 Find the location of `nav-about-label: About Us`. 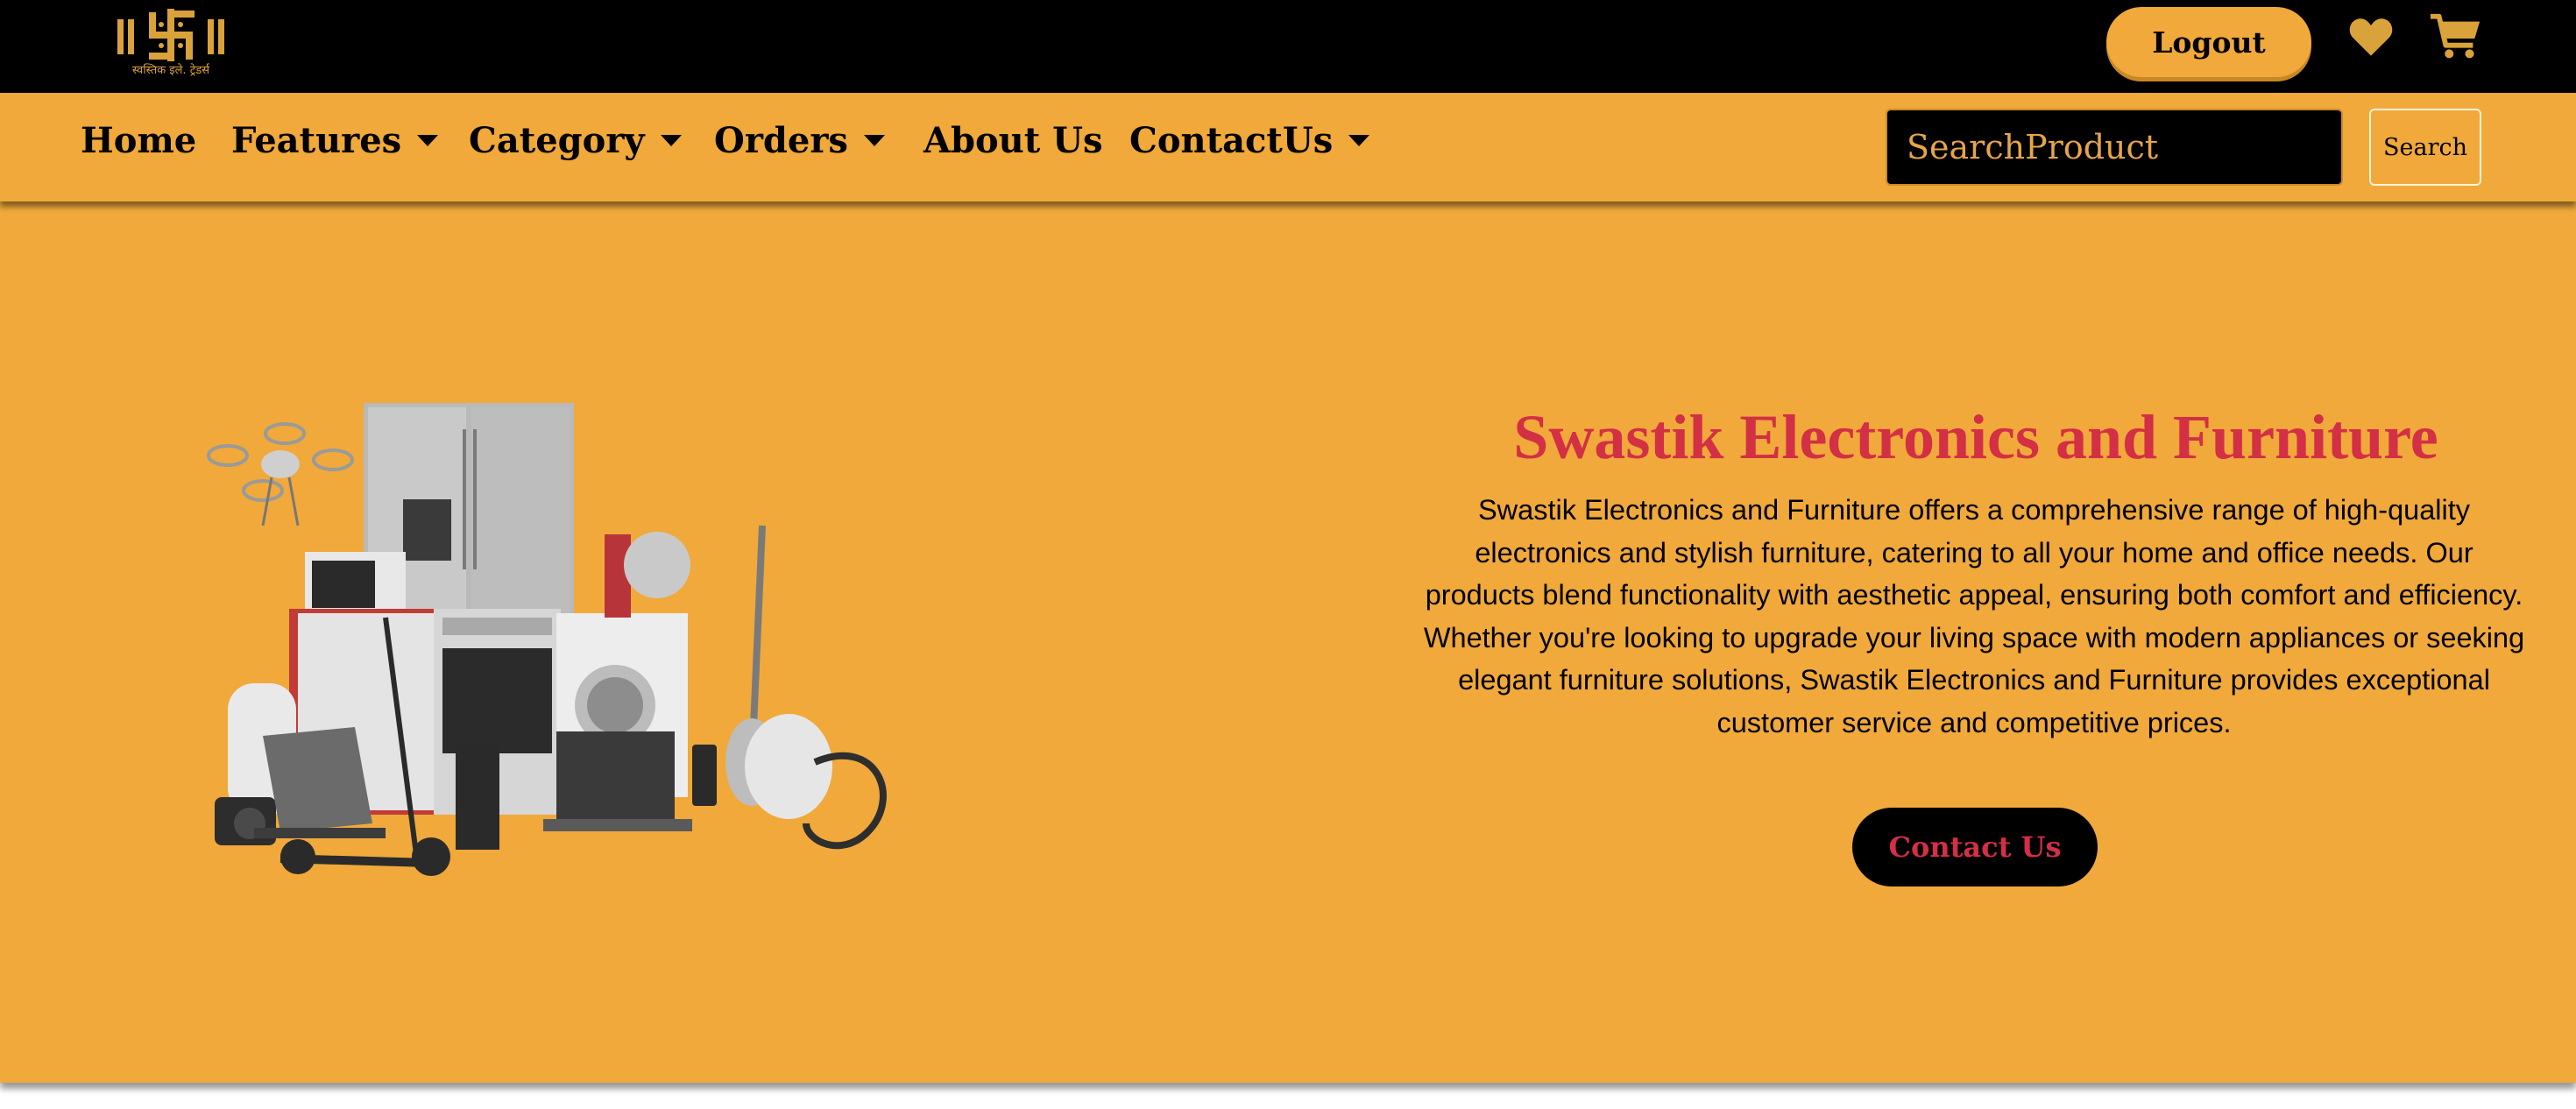

nav-about-label: About Us is located at coordinates (1013, 140).